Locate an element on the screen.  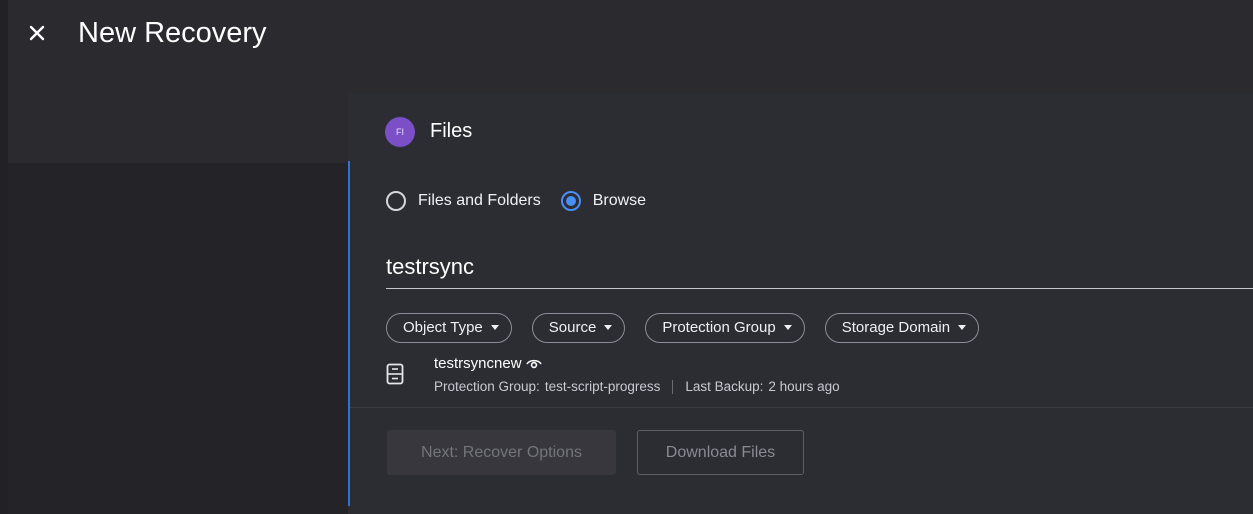
protection-group-label: Protection Group: is located at coordinates (487, 386).